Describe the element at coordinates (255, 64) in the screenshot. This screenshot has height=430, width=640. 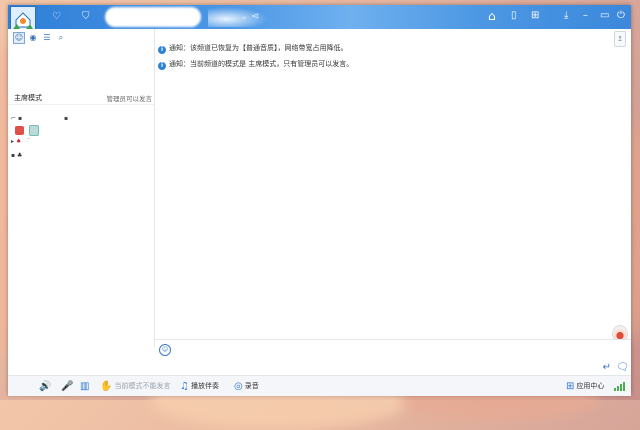
I see `system-notice: i 通知：当前频道的模式是 主席模式，只有管理员可以发言。` at that location.